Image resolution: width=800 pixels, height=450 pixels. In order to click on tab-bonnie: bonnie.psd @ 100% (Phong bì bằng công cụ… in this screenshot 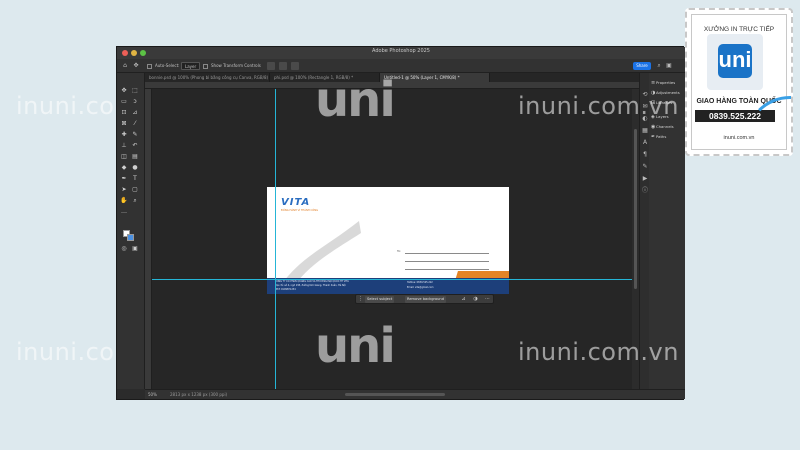, I will do `click(207, 77)`.